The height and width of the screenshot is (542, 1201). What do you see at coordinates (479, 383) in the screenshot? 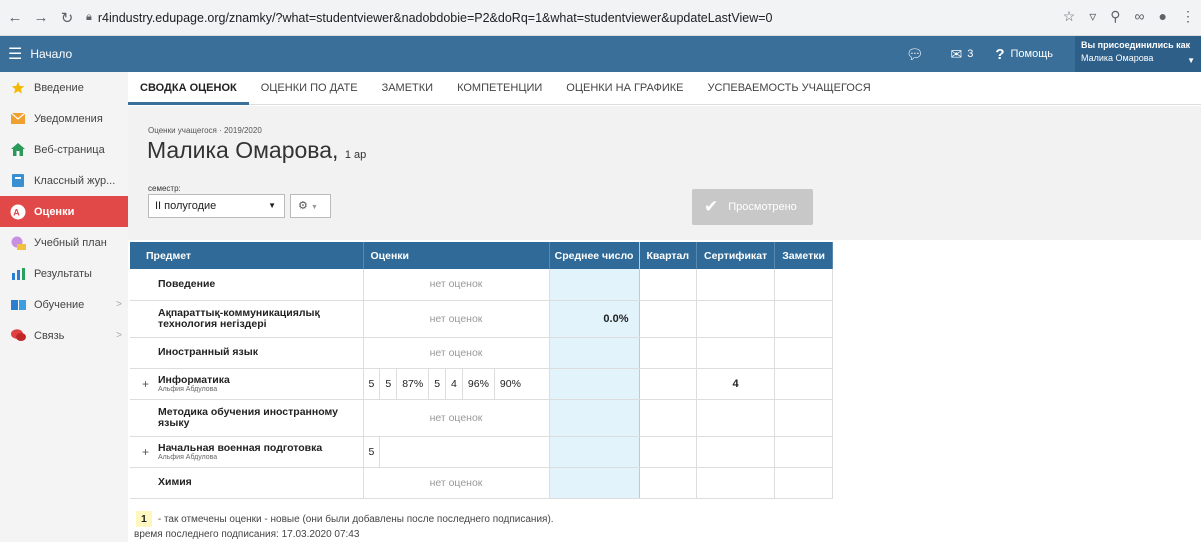
I see `grade-mark: 96%` at bounding box center [479, 383].